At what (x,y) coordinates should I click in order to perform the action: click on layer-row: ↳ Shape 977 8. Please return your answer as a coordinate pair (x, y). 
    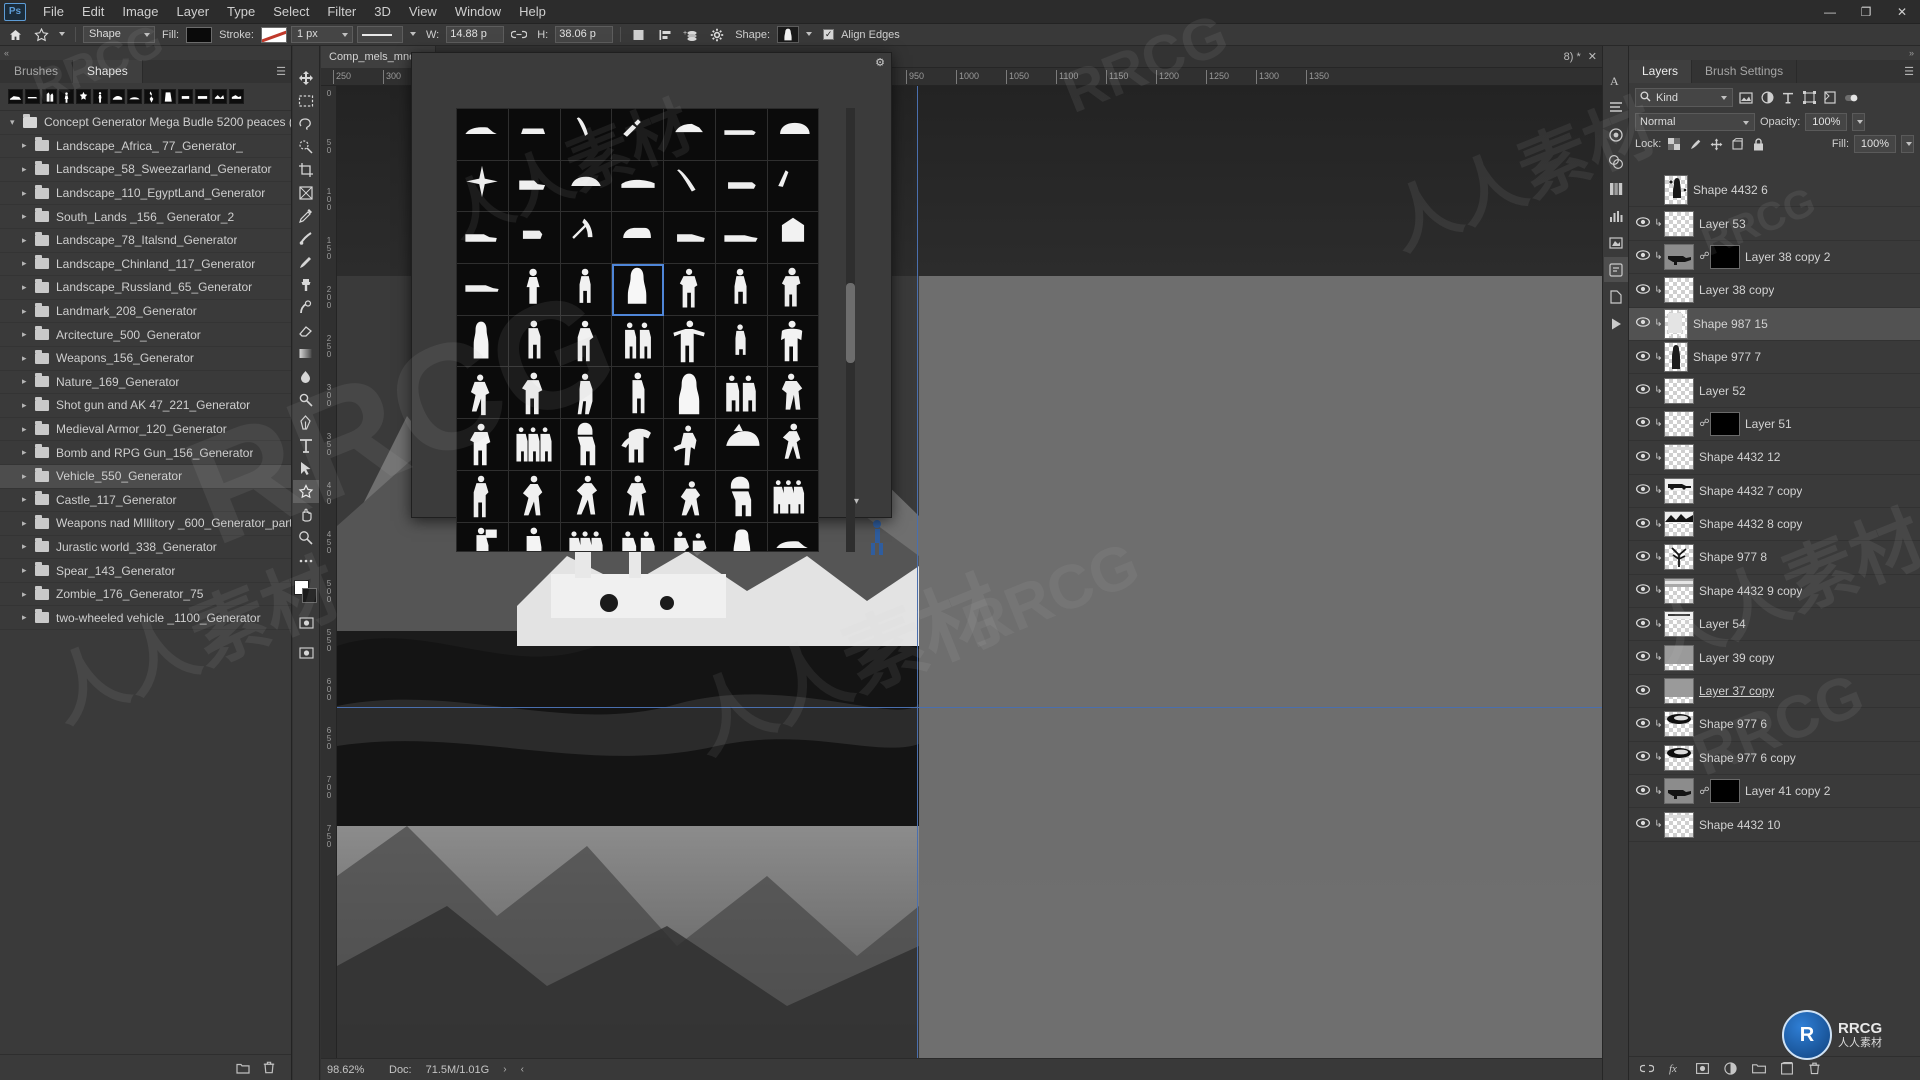
    Looking at the image, I should click on (1774, 558).